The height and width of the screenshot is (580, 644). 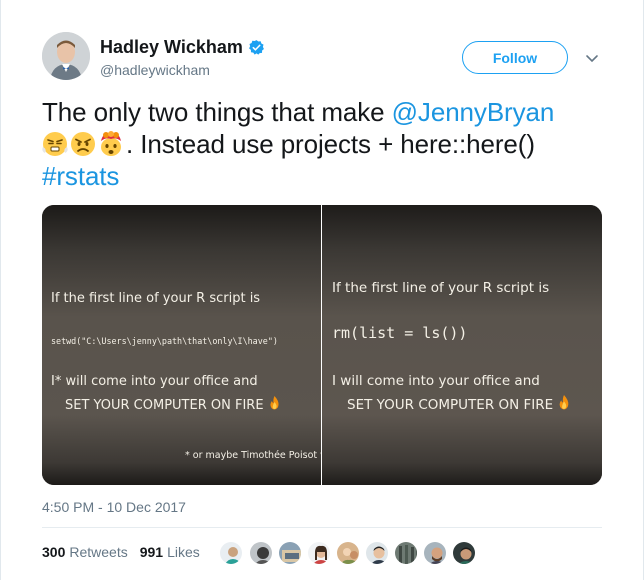 I want to click on follow-button: Follow, so click(x=515, y=57).